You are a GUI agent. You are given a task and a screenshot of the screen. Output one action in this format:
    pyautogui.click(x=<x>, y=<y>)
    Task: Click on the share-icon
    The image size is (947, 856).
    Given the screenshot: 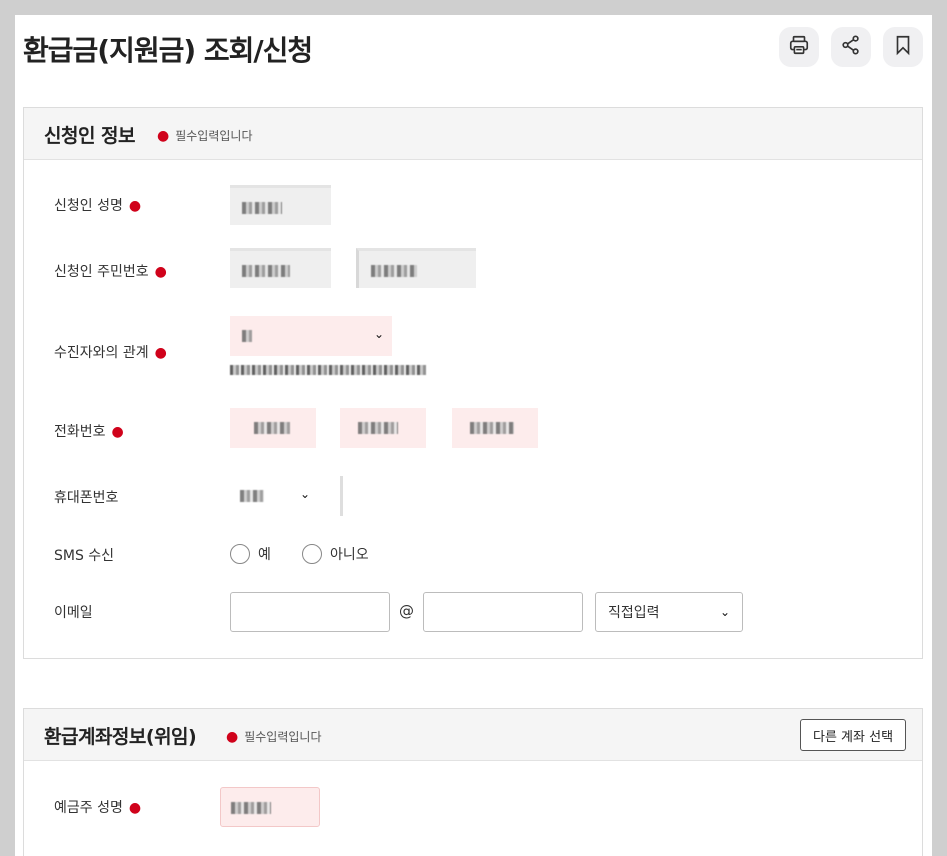 What is the action you would take?
    pyautogui.click(x=851, y=47)
    